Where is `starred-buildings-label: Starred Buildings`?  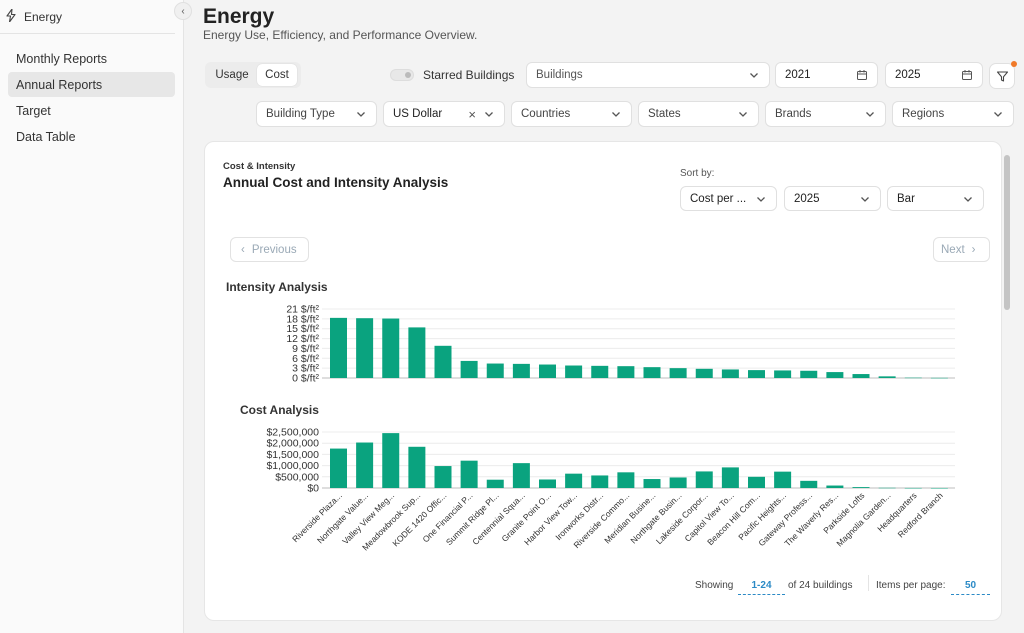 starred-buildings-label: Starred Buildings is located at coordinates (469, 75).